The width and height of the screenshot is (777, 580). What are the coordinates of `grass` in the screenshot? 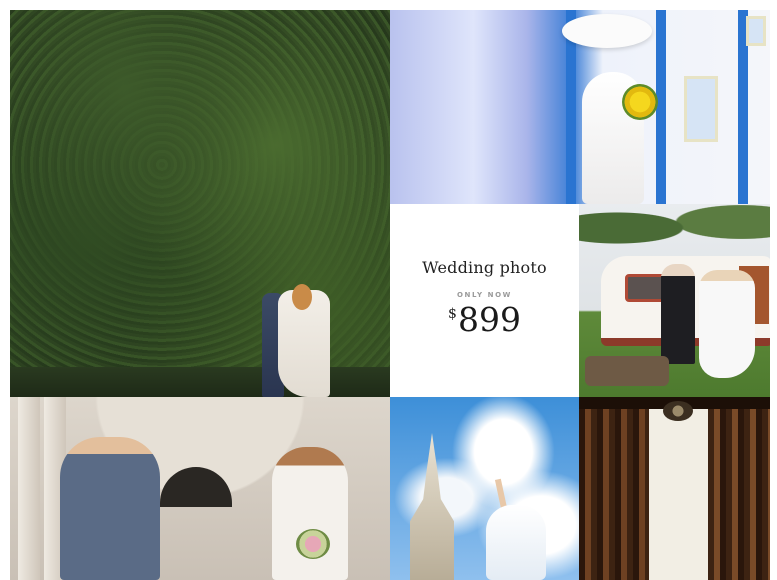 It's located at (200, 382).